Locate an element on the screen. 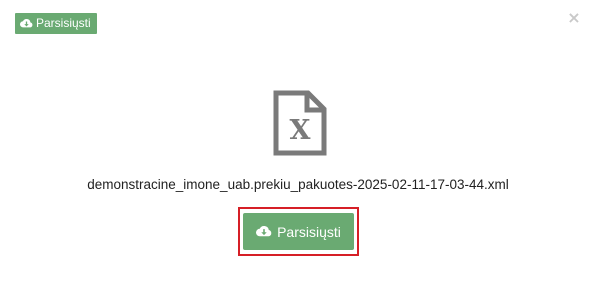 This screenshot has width=596, height=288. top-download-button: Parsisiųsti is located at coordinates (56, 23).